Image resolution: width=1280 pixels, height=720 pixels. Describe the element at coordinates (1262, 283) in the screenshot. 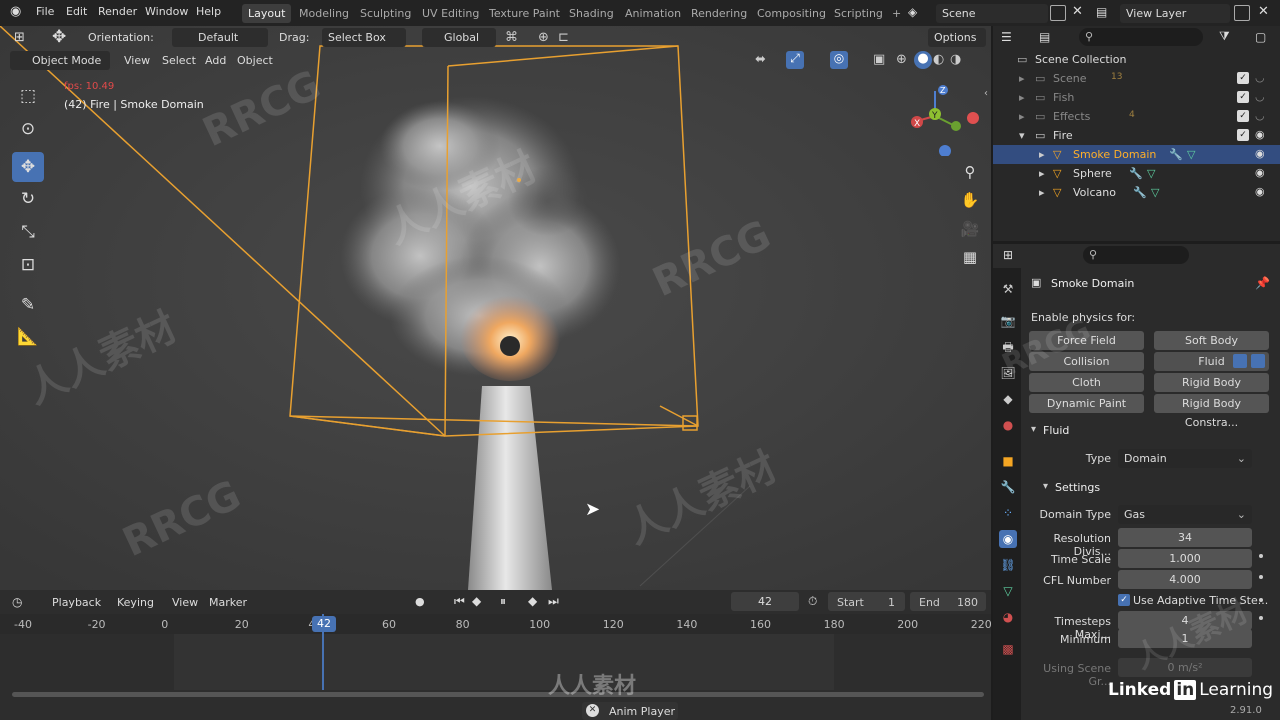

I see `pin-icon: 📌` at that location.